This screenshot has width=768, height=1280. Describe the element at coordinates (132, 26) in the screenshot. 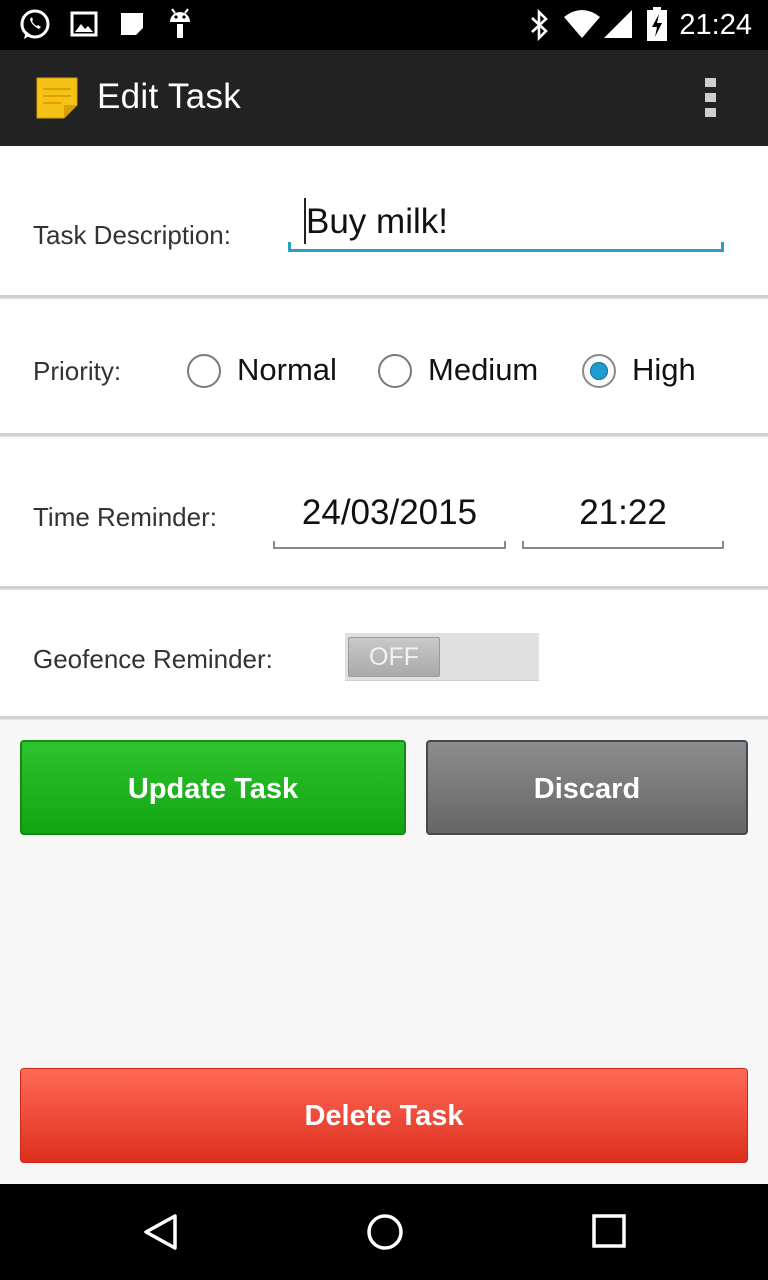

I see `note-icon` at that location.